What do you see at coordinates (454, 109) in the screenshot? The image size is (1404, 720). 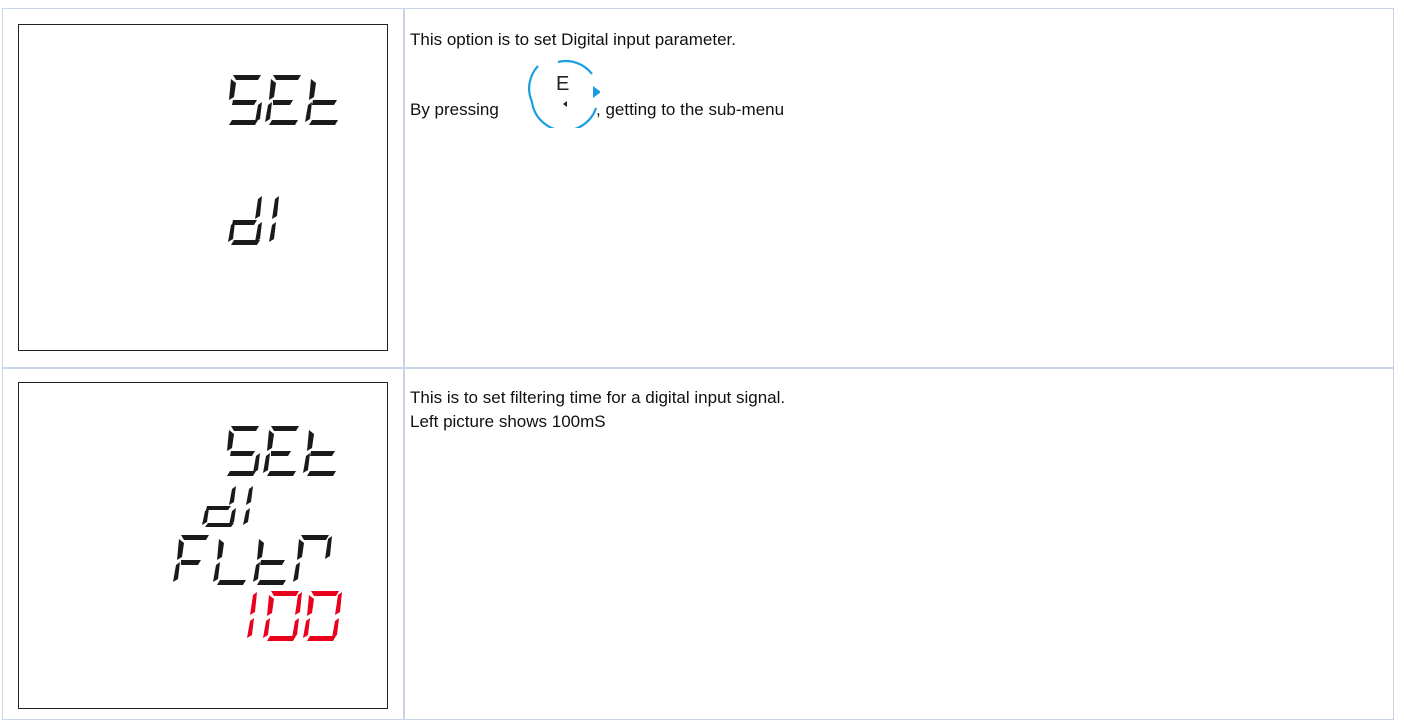 I see `row1-text-before: By pressing` at bounding box center [454, 109].